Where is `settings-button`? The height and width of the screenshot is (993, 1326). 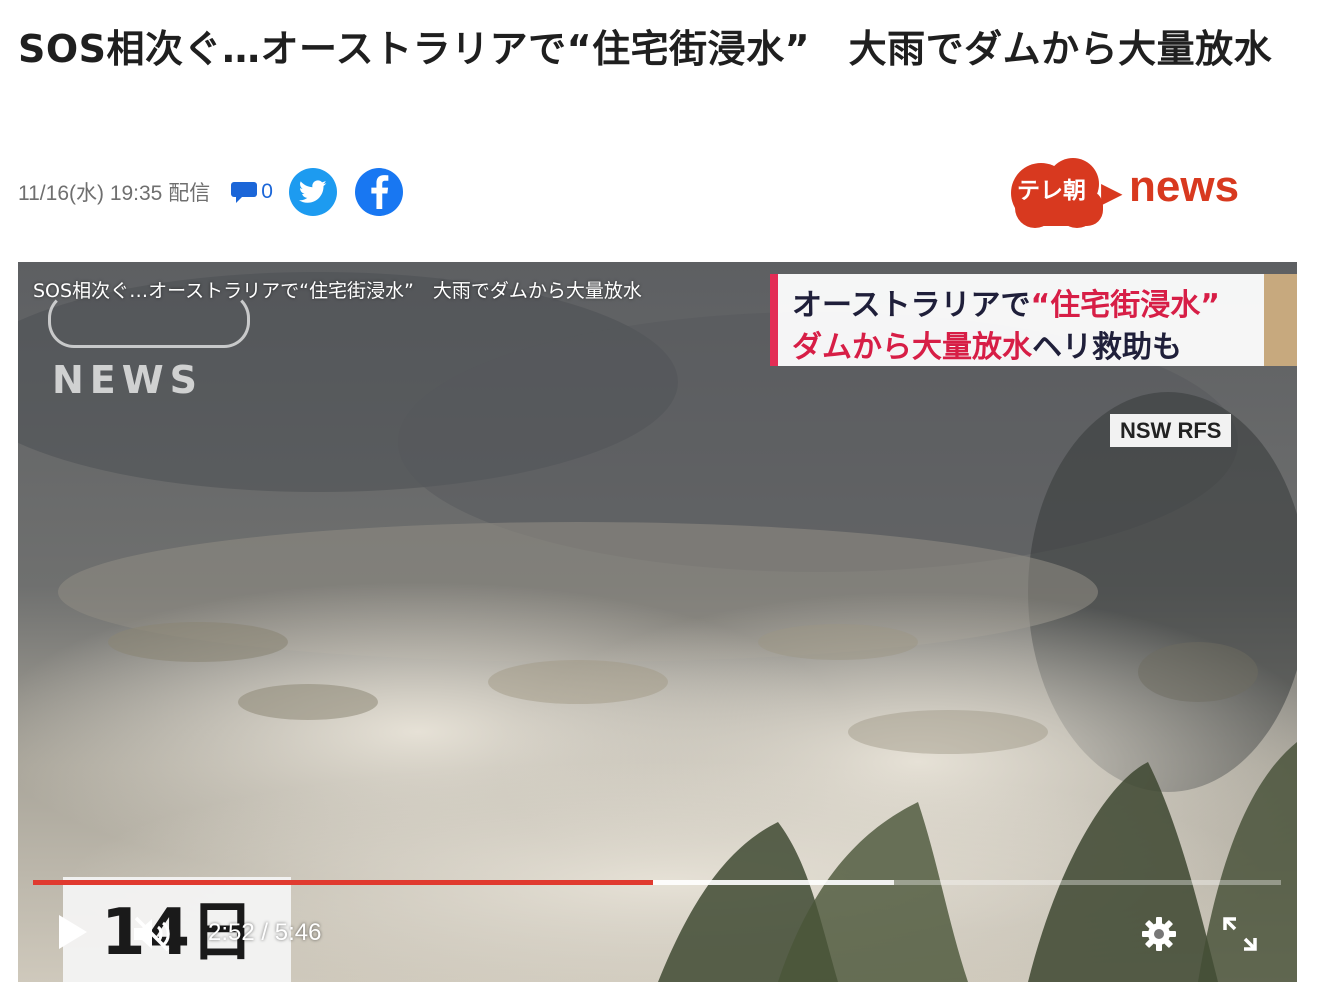
settings-button is located at coordinates (1159, 936).